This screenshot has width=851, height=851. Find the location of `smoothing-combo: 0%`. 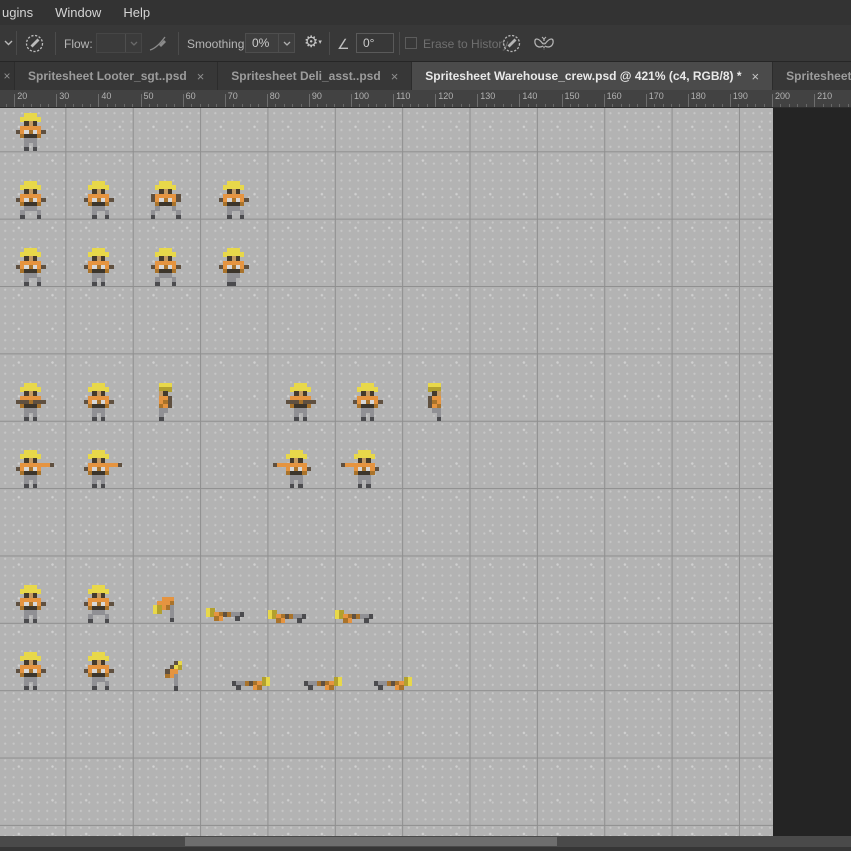

smoothing-combo: 0% is located at coordinates (270, 43).